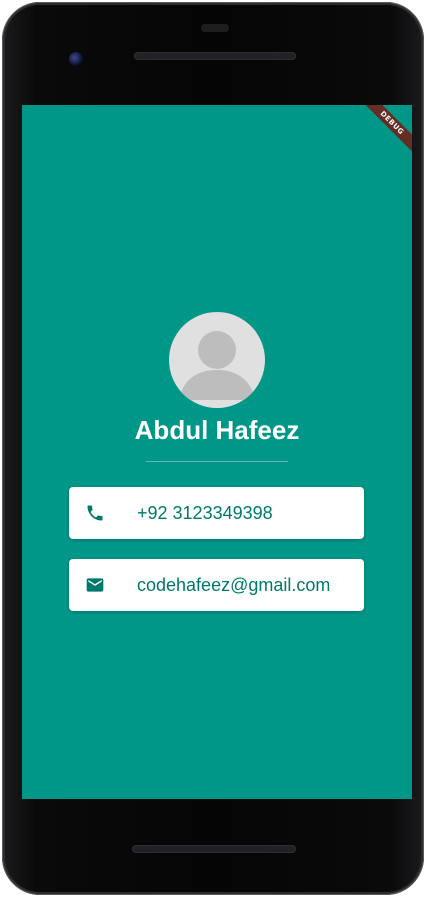 The height and width of the screenshot is (898, 428). I want to click on email-icon, so click(95, 585).